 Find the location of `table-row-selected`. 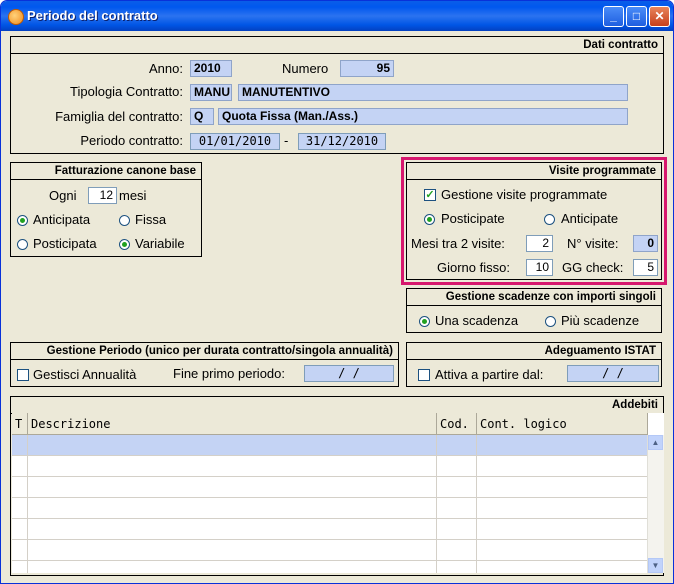

table-row-selected is located at coordinates (330, 445).